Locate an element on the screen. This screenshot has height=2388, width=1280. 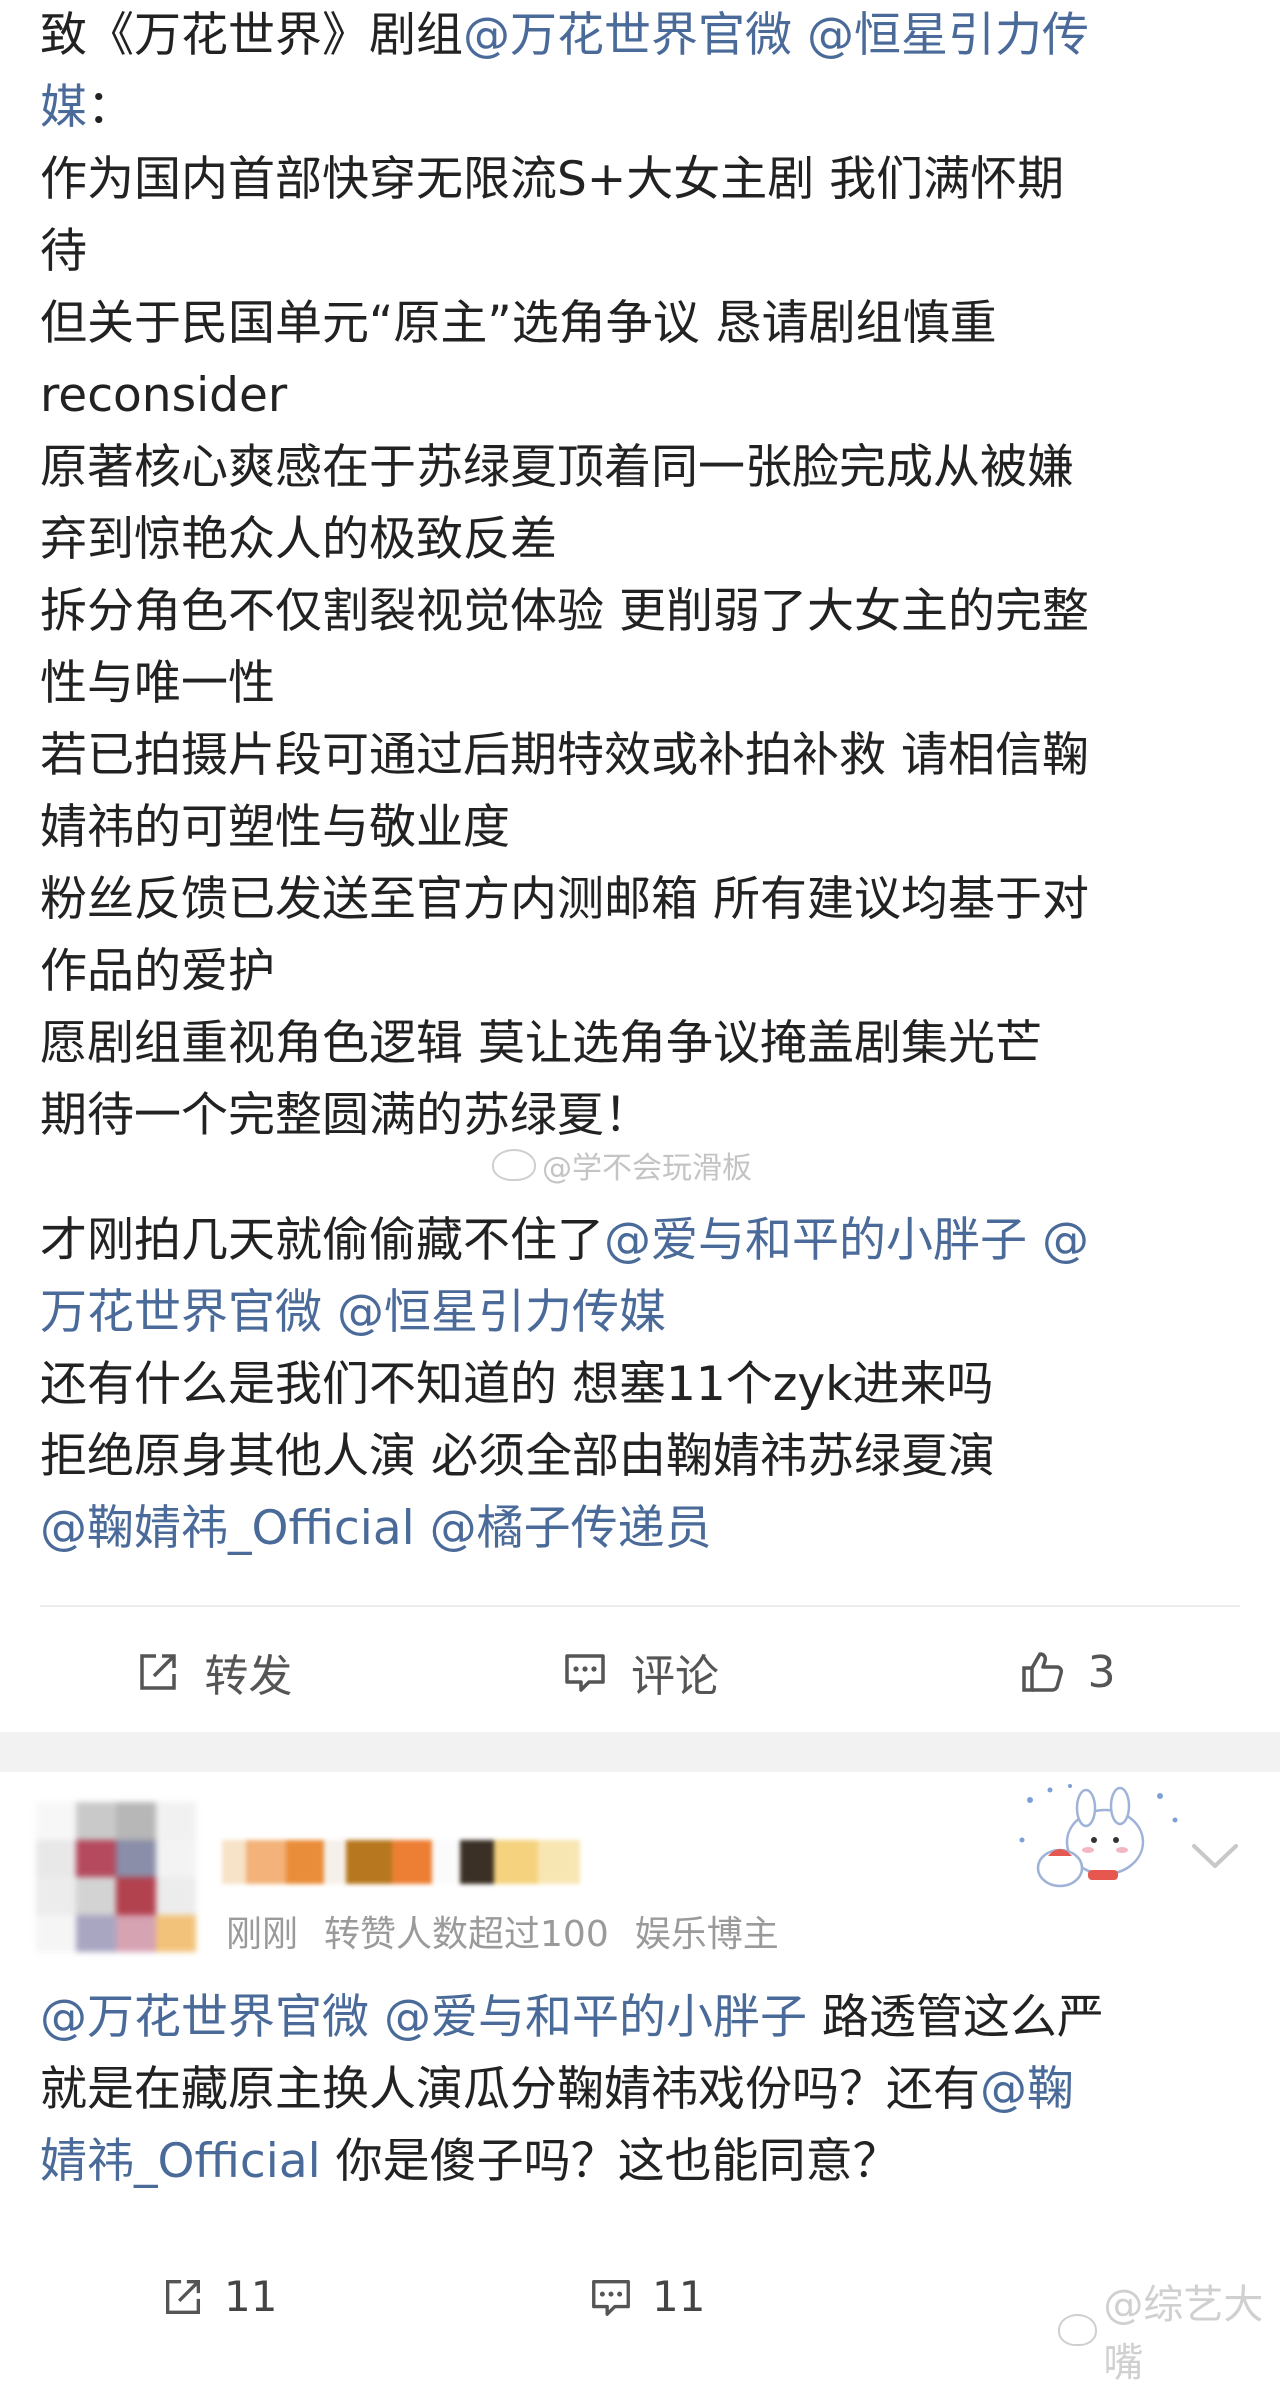
comment-repost-count: 11 is located at coordinates (251, 2296).